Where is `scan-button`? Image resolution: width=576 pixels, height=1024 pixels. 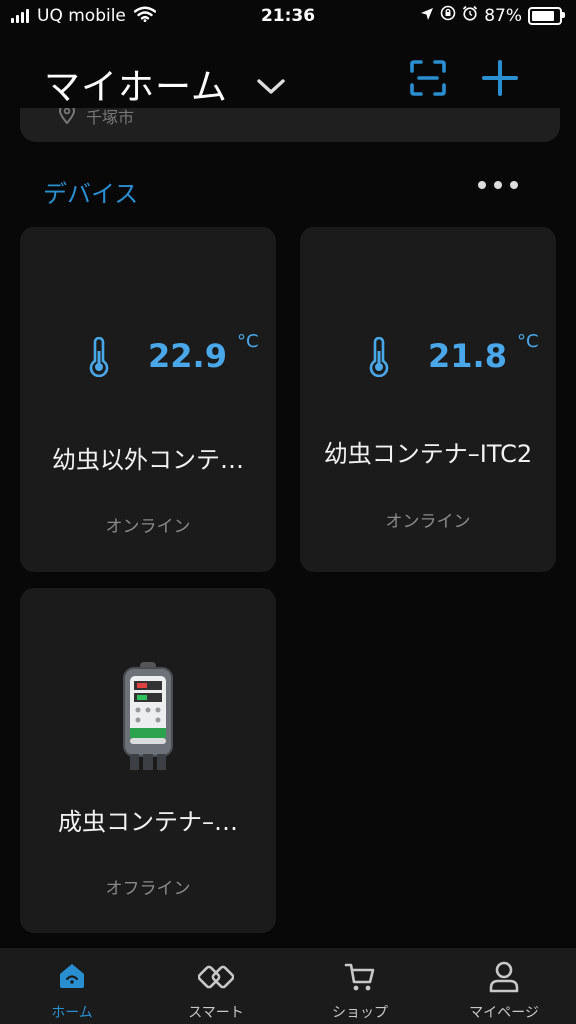
scan-button is located at coordinates (428, 80).